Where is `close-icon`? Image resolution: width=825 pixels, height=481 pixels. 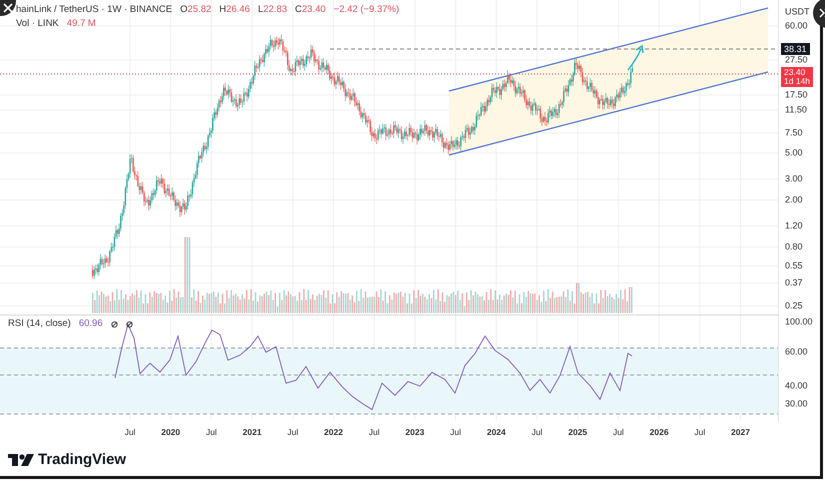 close-icon is located at coordinates (8, 8).